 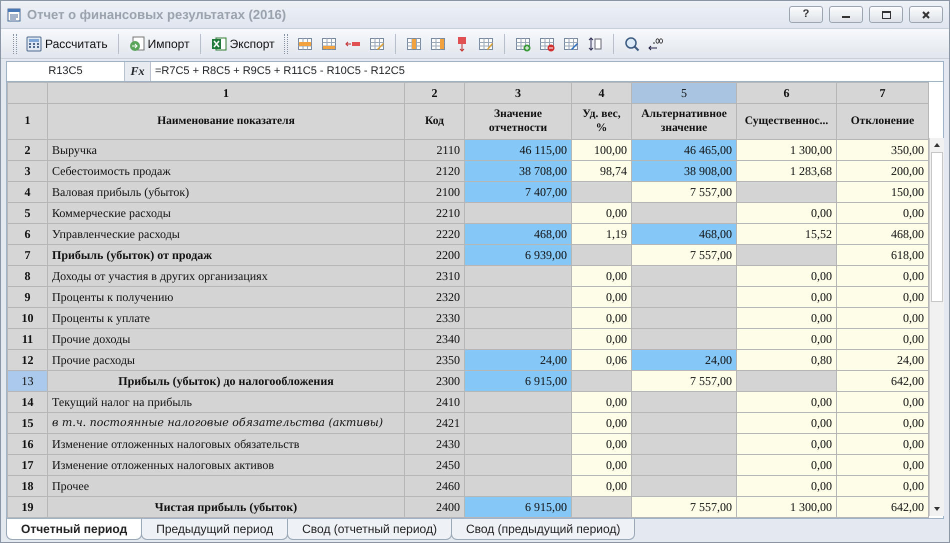 I want to click on sheet-tab: Свод (отчетный период), so click(x=369, y=529).